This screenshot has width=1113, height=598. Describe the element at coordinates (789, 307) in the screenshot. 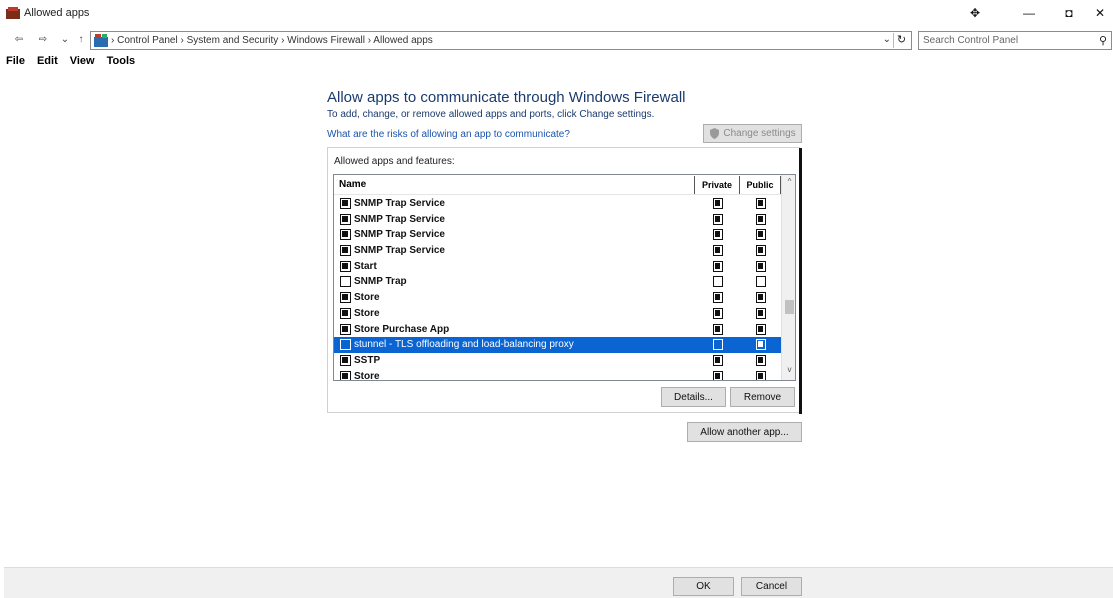

I see `scroll-thumb` at that location.